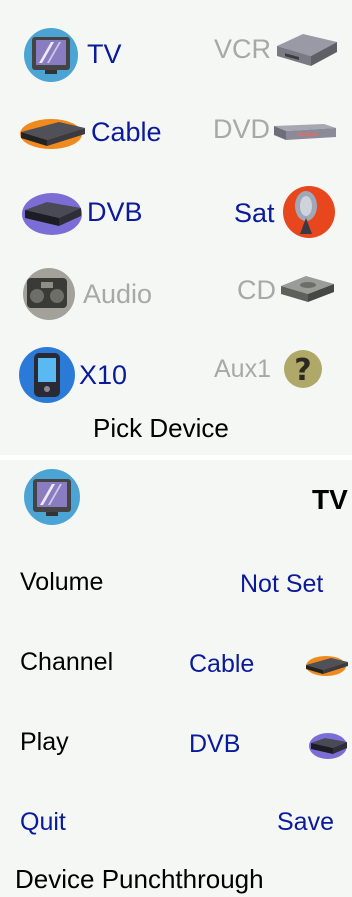 Image resolution: width=352 pixels, height=897 pixels. Describe the element at coordinates (115, 211) in the screenshot. I see `device-label: DVB` at that location.